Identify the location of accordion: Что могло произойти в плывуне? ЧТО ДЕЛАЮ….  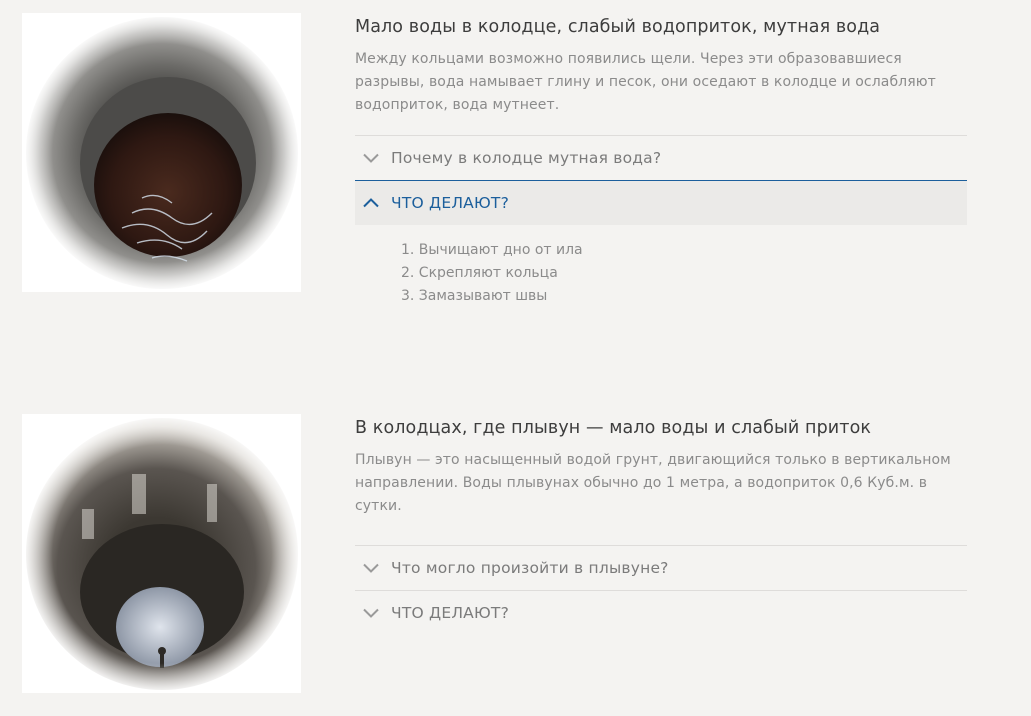
(661, 590).